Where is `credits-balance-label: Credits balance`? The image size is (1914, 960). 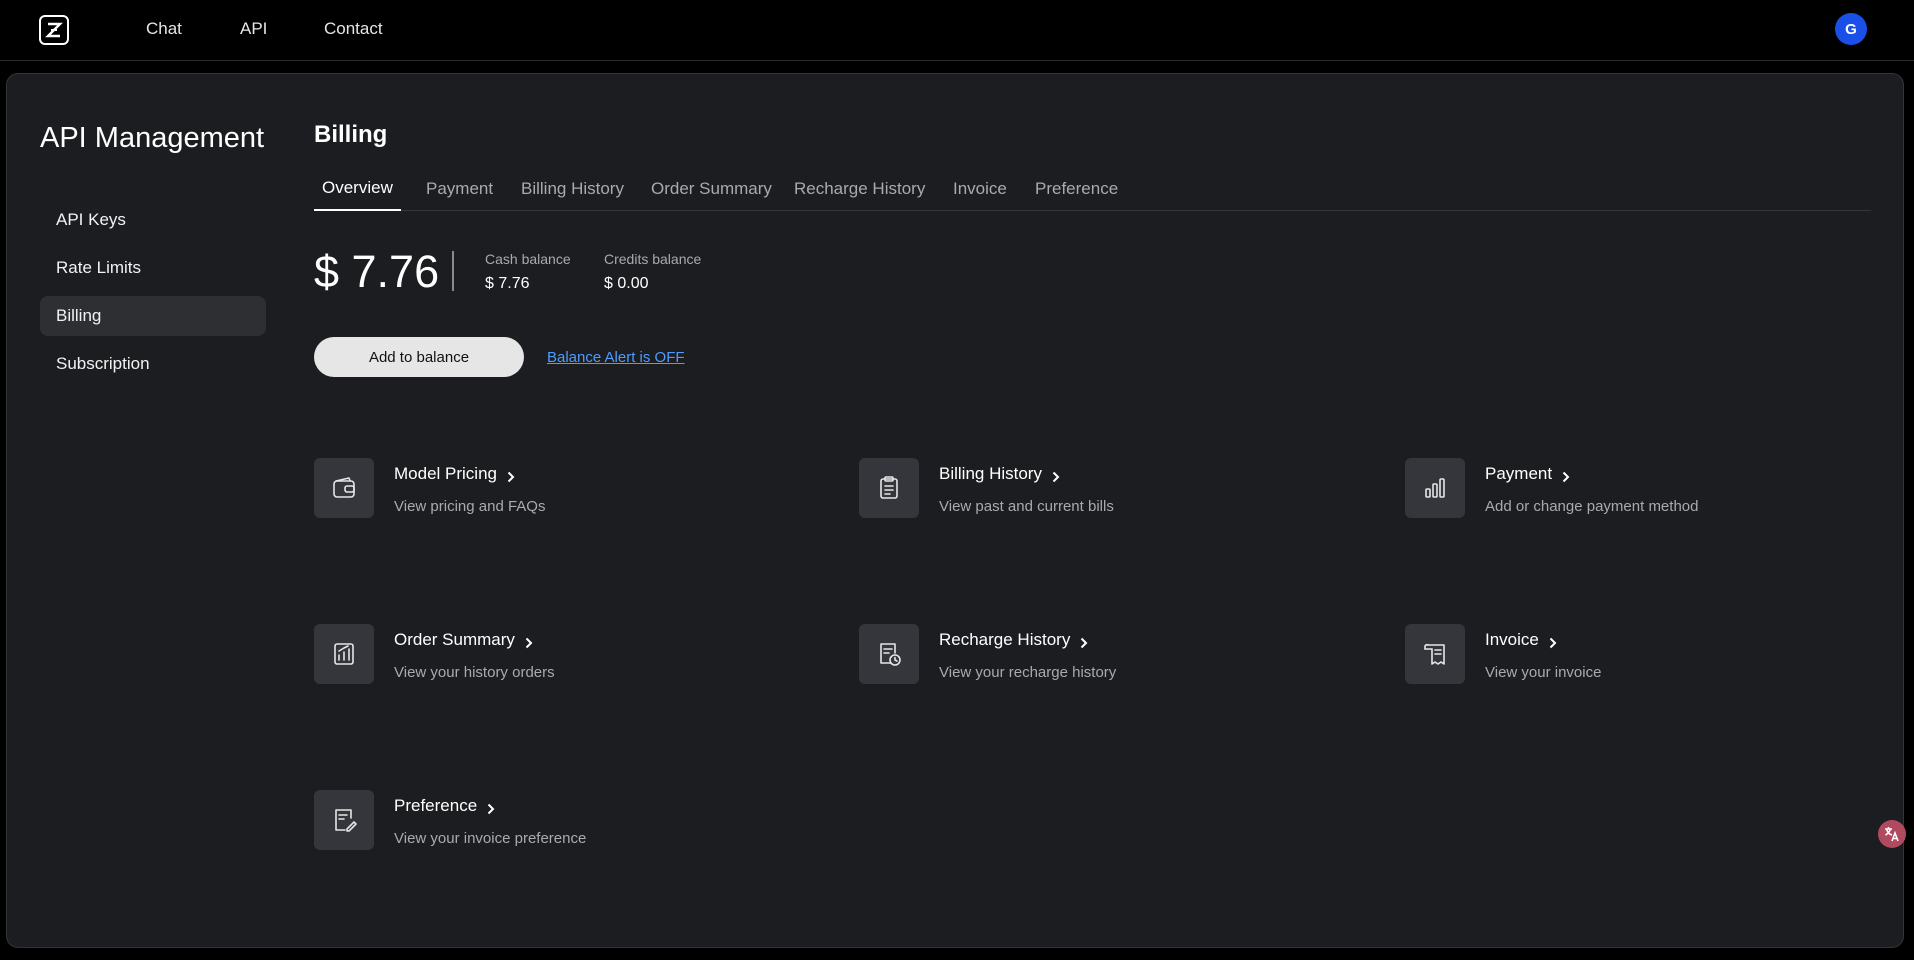
credits-balance-label: Credits balance is located at coordinates (653, 259).